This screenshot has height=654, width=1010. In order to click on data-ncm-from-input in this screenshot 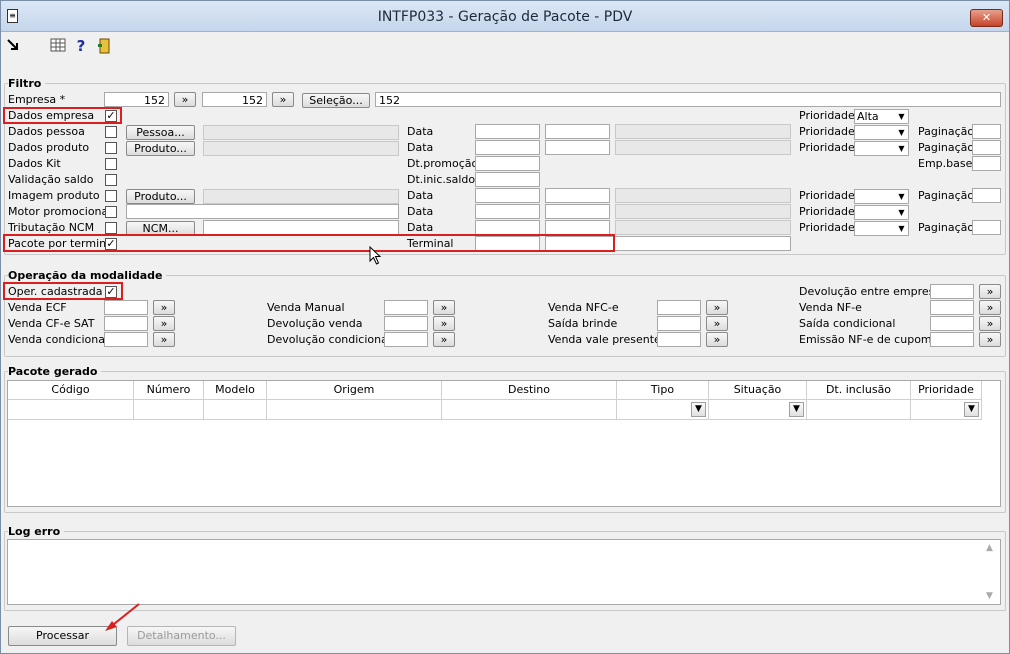, I will do `click(507, 227)`.